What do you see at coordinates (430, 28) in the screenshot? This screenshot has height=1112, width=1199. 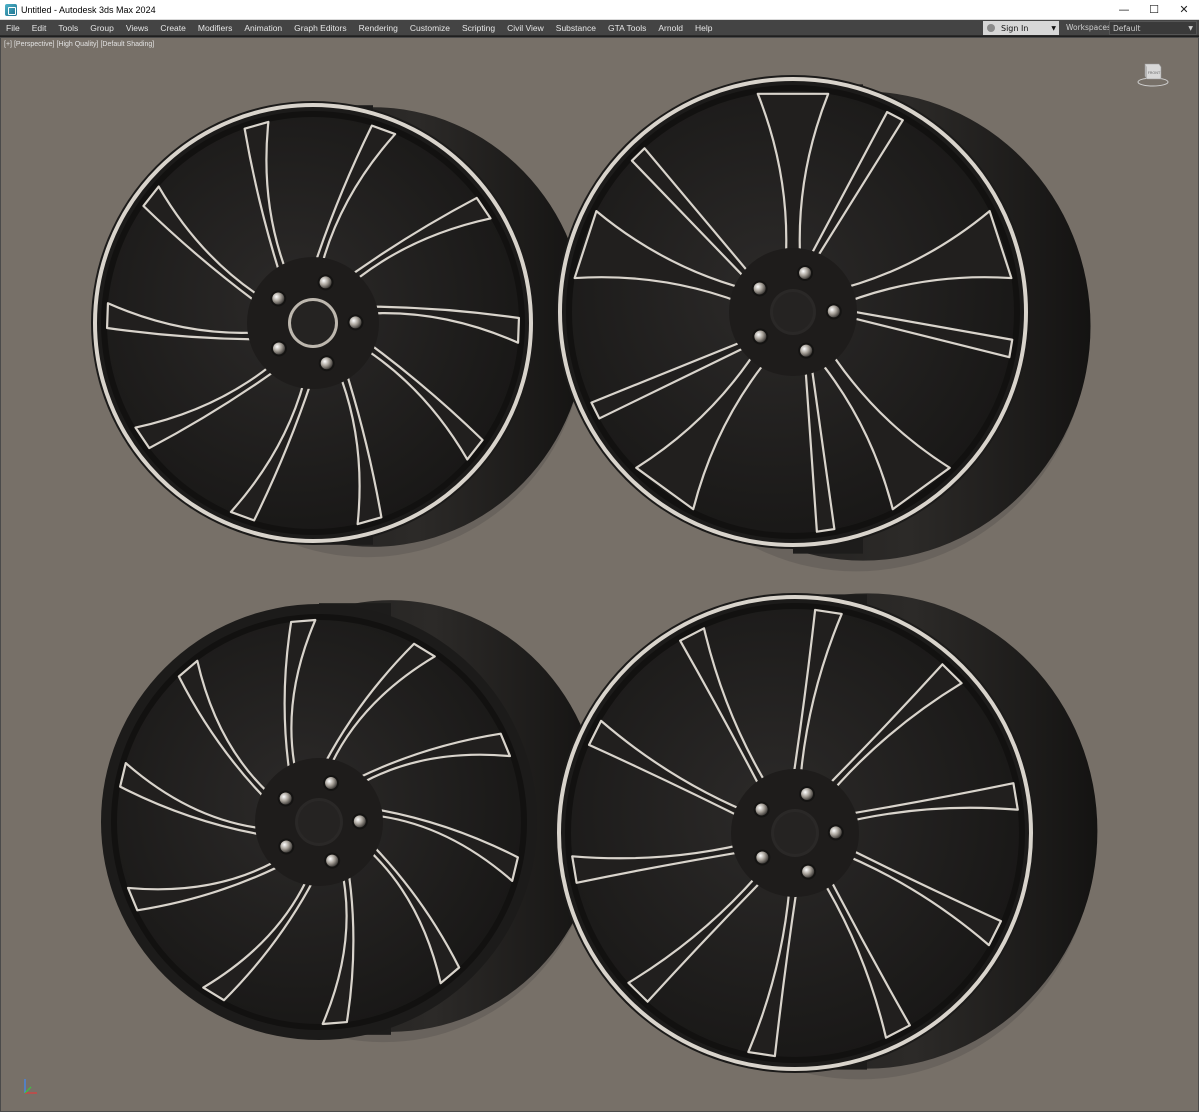 I see `menu-customize: Customize` at bounding box center [430, 28].